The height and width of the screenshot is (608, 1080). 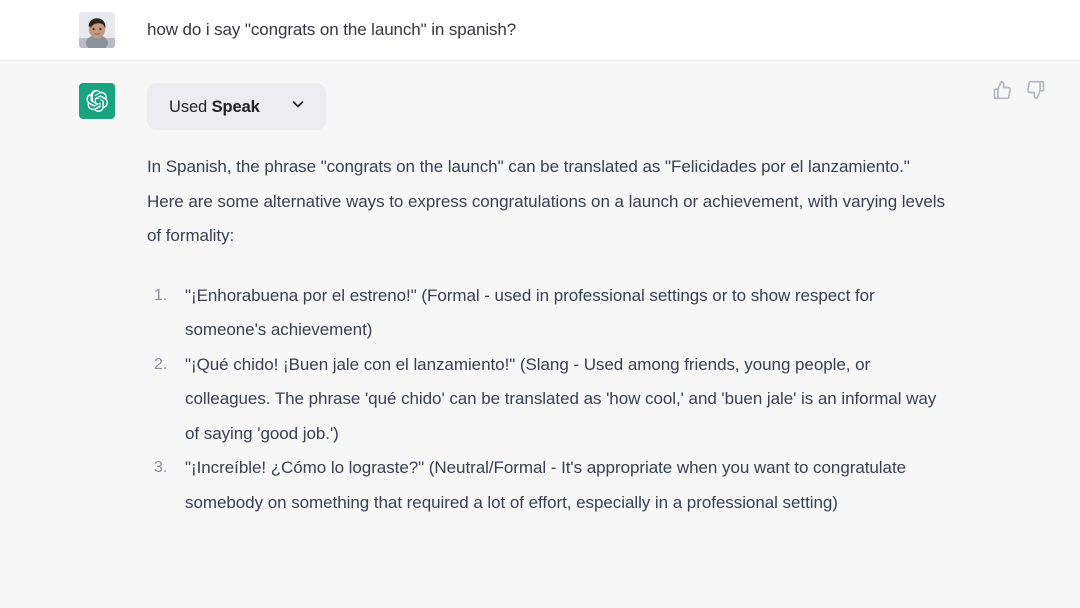 What do you see at coordinates (99, 337) in the screenshot?
I see `assistant-avatar-column` at bounding box center [99, 337].